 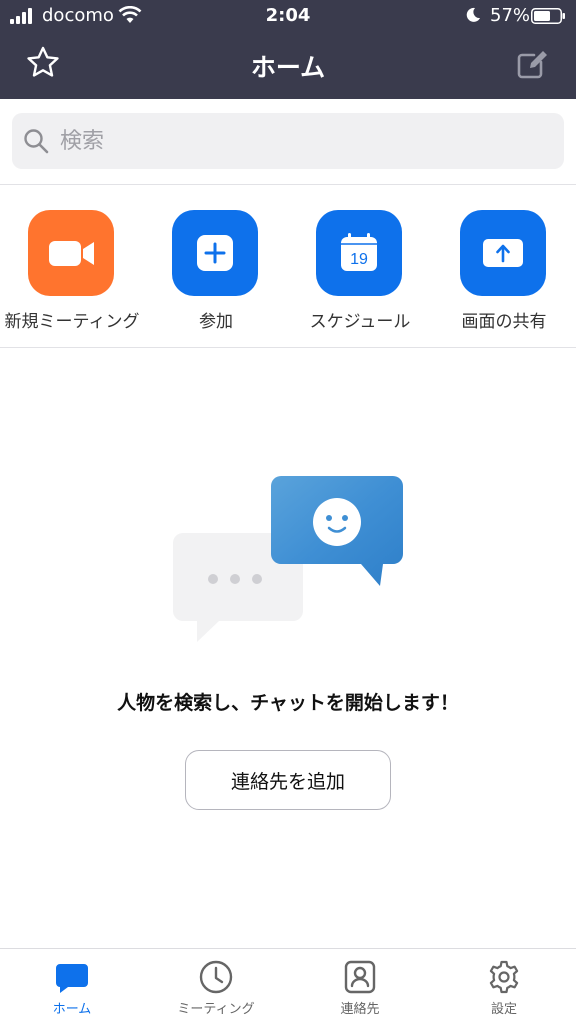 What do you see at coordinates (72, 978) in the screenshot?
I see `chat-bubble-icon` at bounding box center [72, 978].